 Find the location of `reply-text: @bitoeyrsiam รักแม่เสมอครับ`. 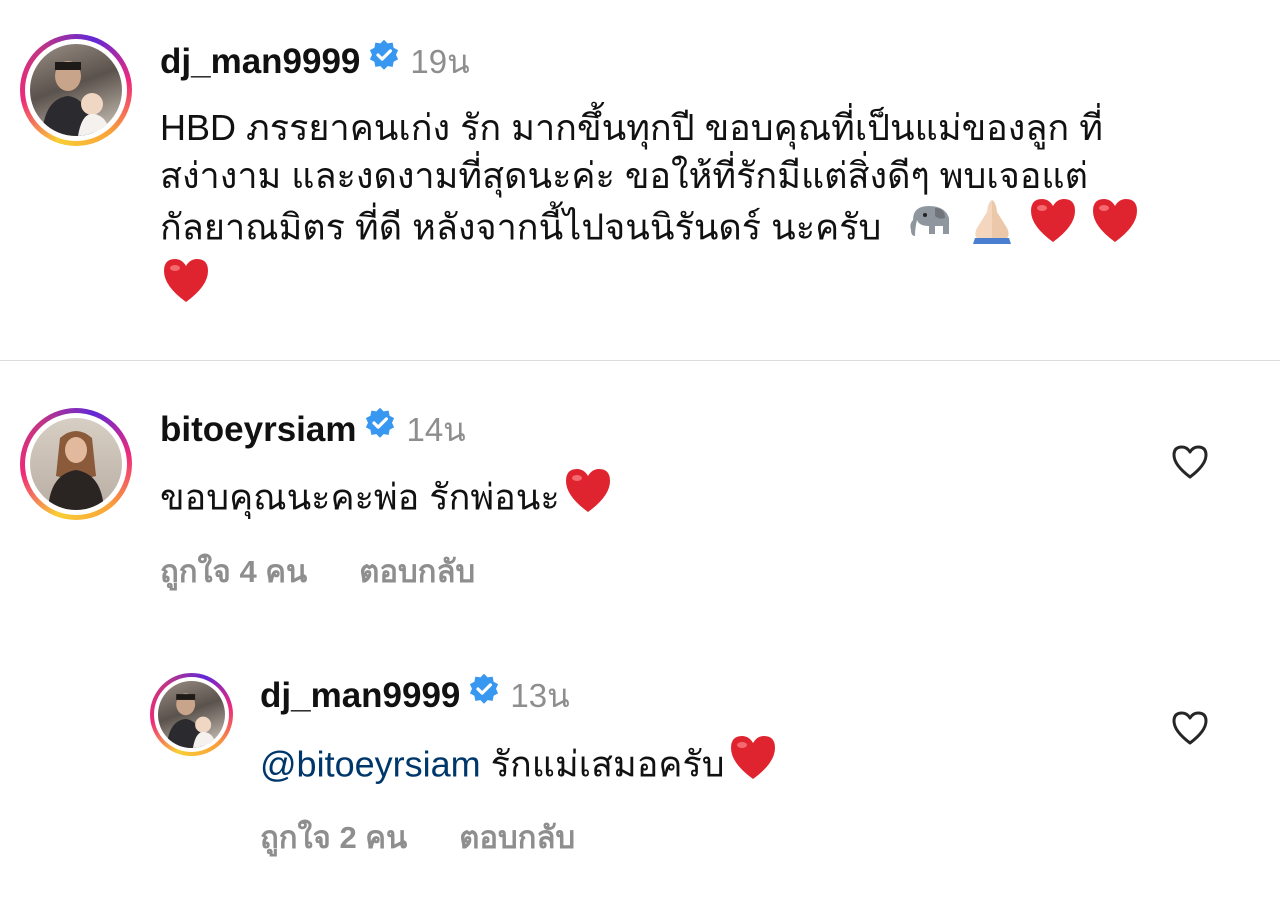

reply-text: @bitoeyrsiam รักแม่เสมอครับ is located at coordinates (519, 766).